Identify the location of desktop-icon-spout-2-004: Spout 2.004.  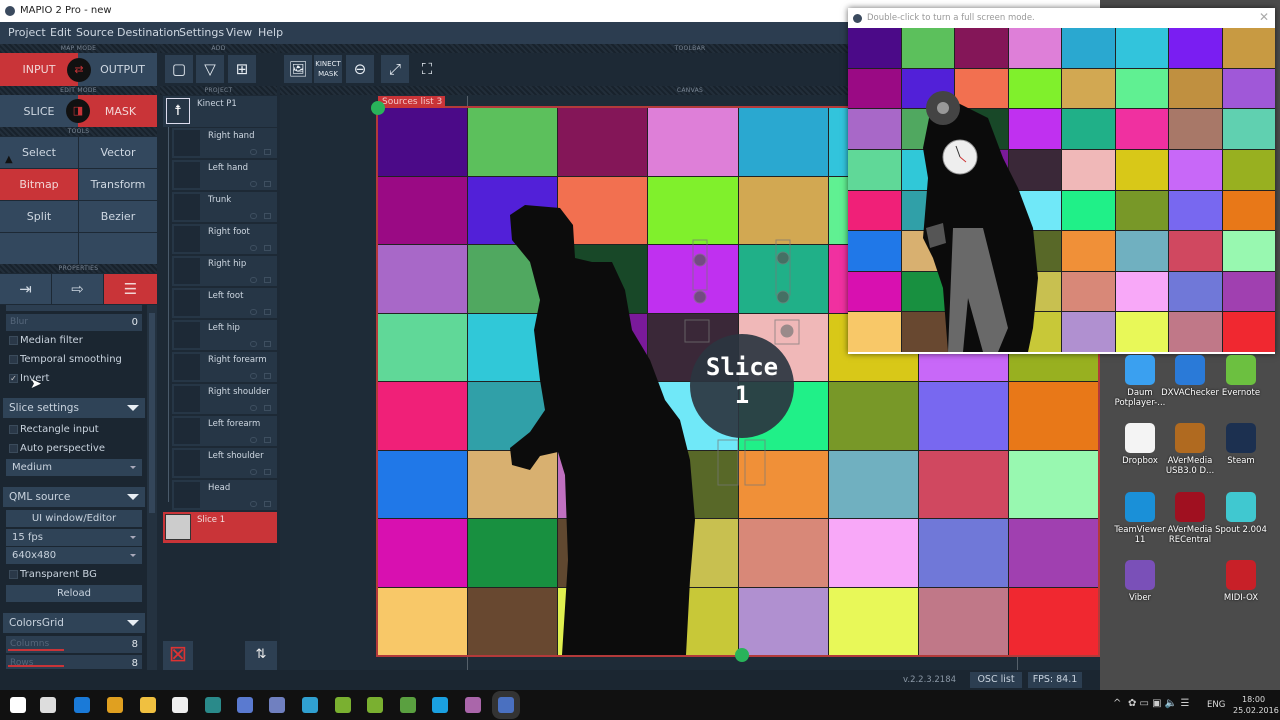
(1241, 513).